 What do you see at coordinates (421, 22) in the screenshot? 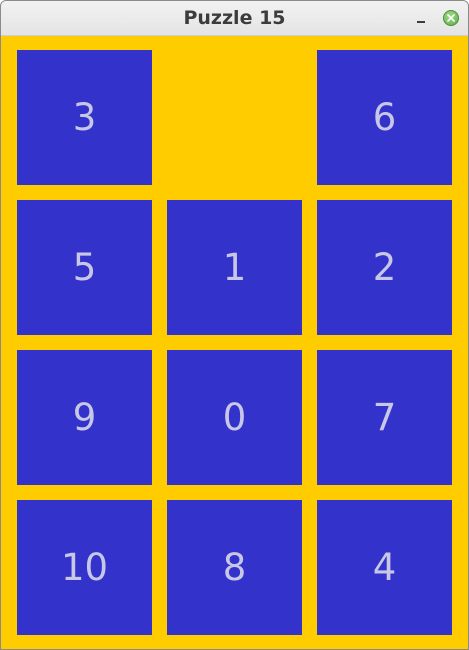
I see `minimize-icon` at bounding box center [421, 22].